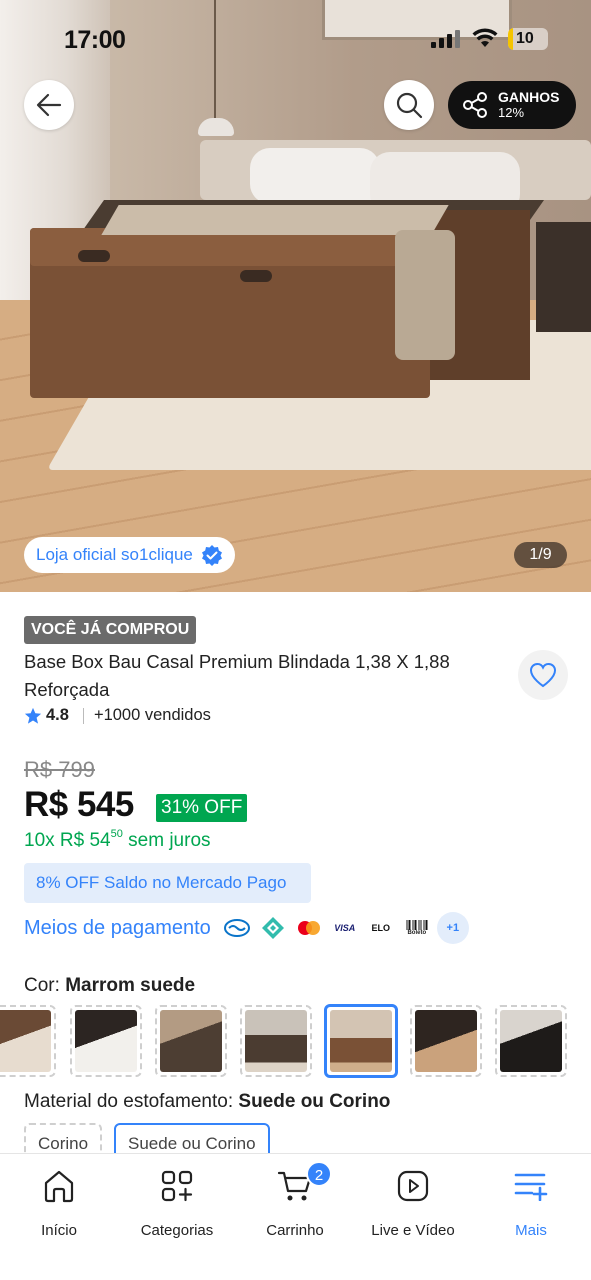 The image size is (591, 1280). I want to click on status-time: 17:00, so click(95, 40).